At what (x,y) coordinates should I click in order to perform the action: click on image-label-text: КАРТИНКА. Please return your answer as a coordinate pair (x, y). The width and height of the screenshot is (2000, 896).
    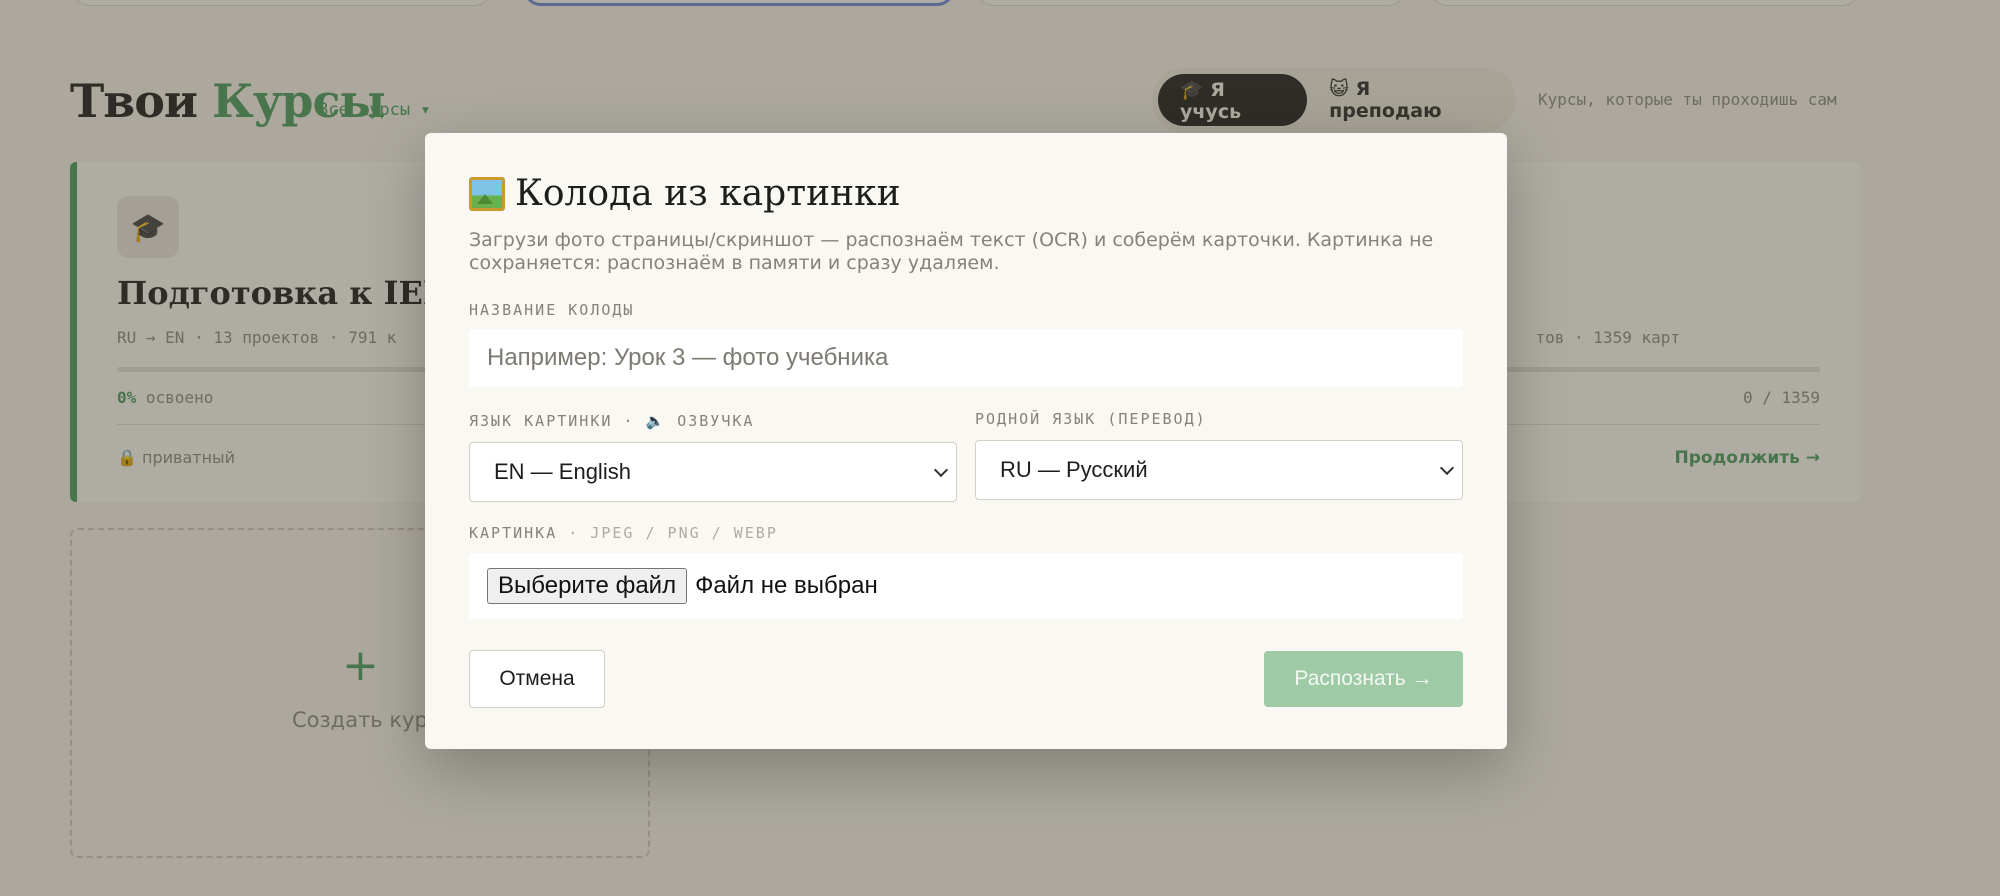
    Looking at the image, I should click on (513, 533).